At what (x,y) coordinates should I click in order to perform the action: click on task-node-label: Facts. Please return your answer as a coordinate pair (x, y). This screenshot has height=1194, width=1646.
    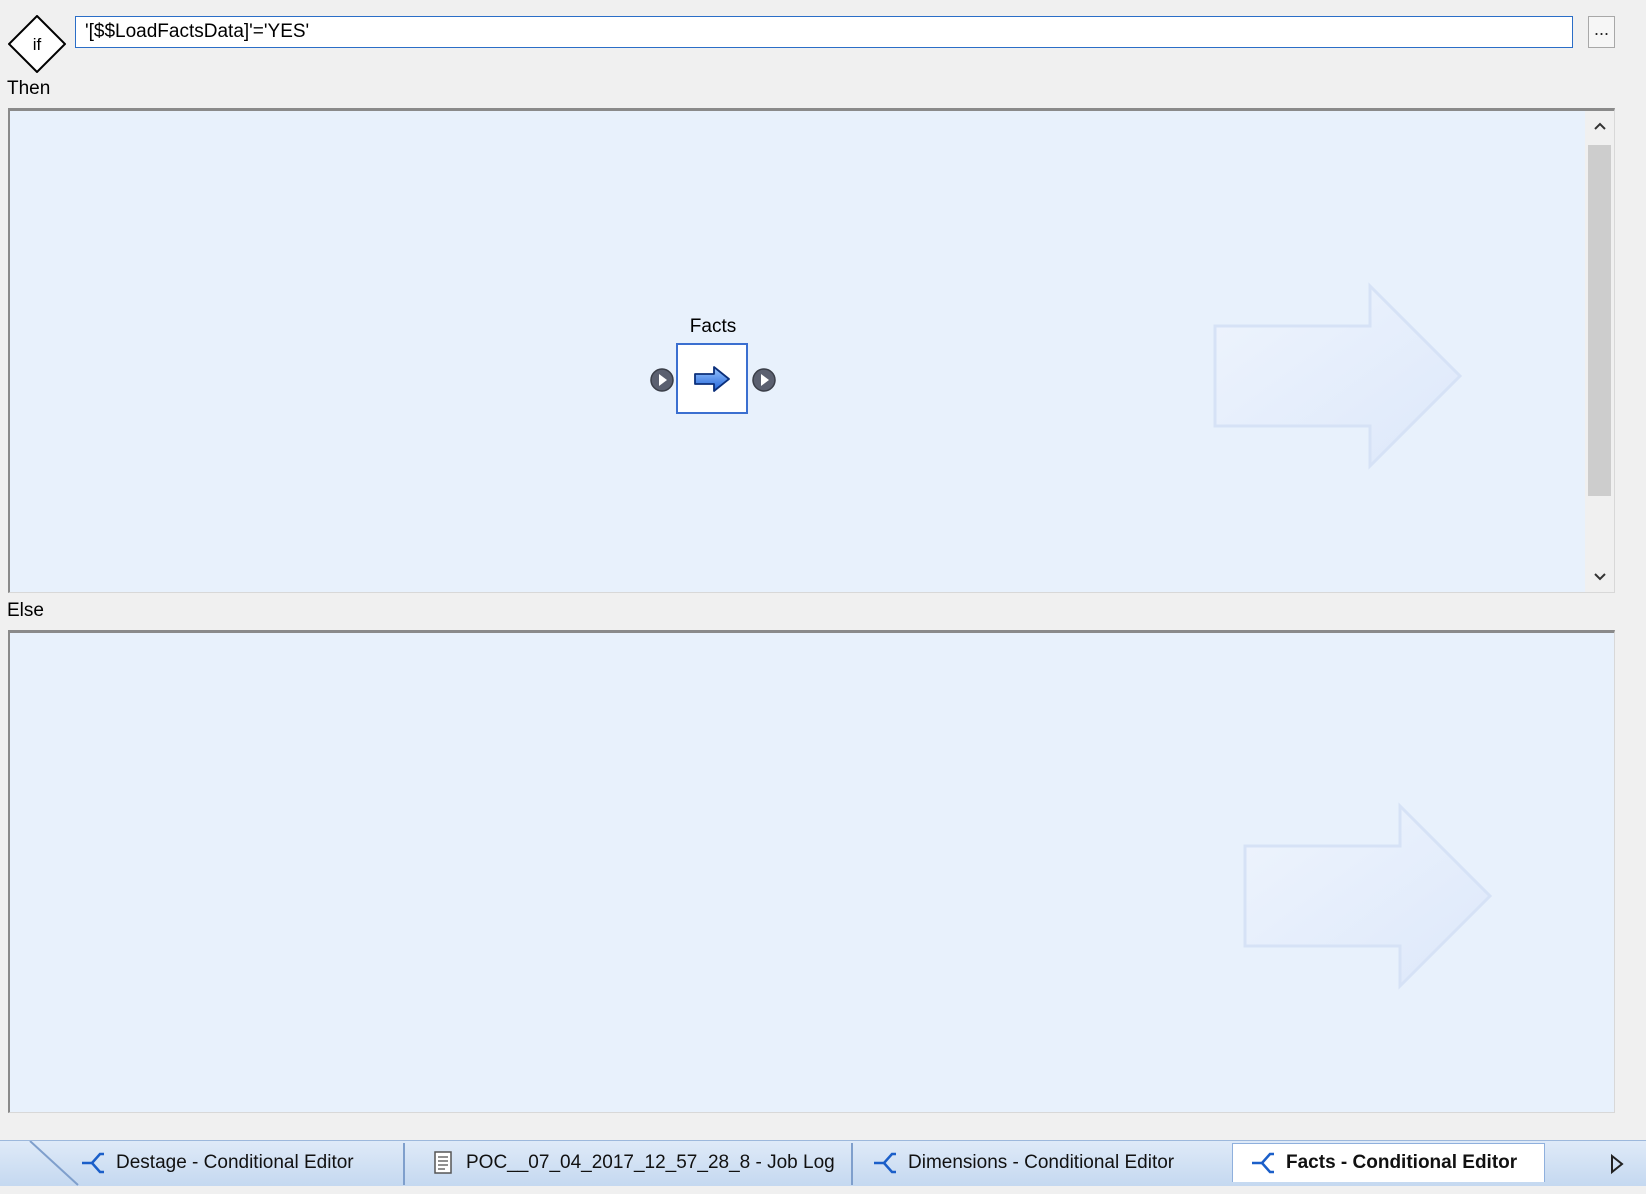
    Looking at the image, I should click on (713, 326).